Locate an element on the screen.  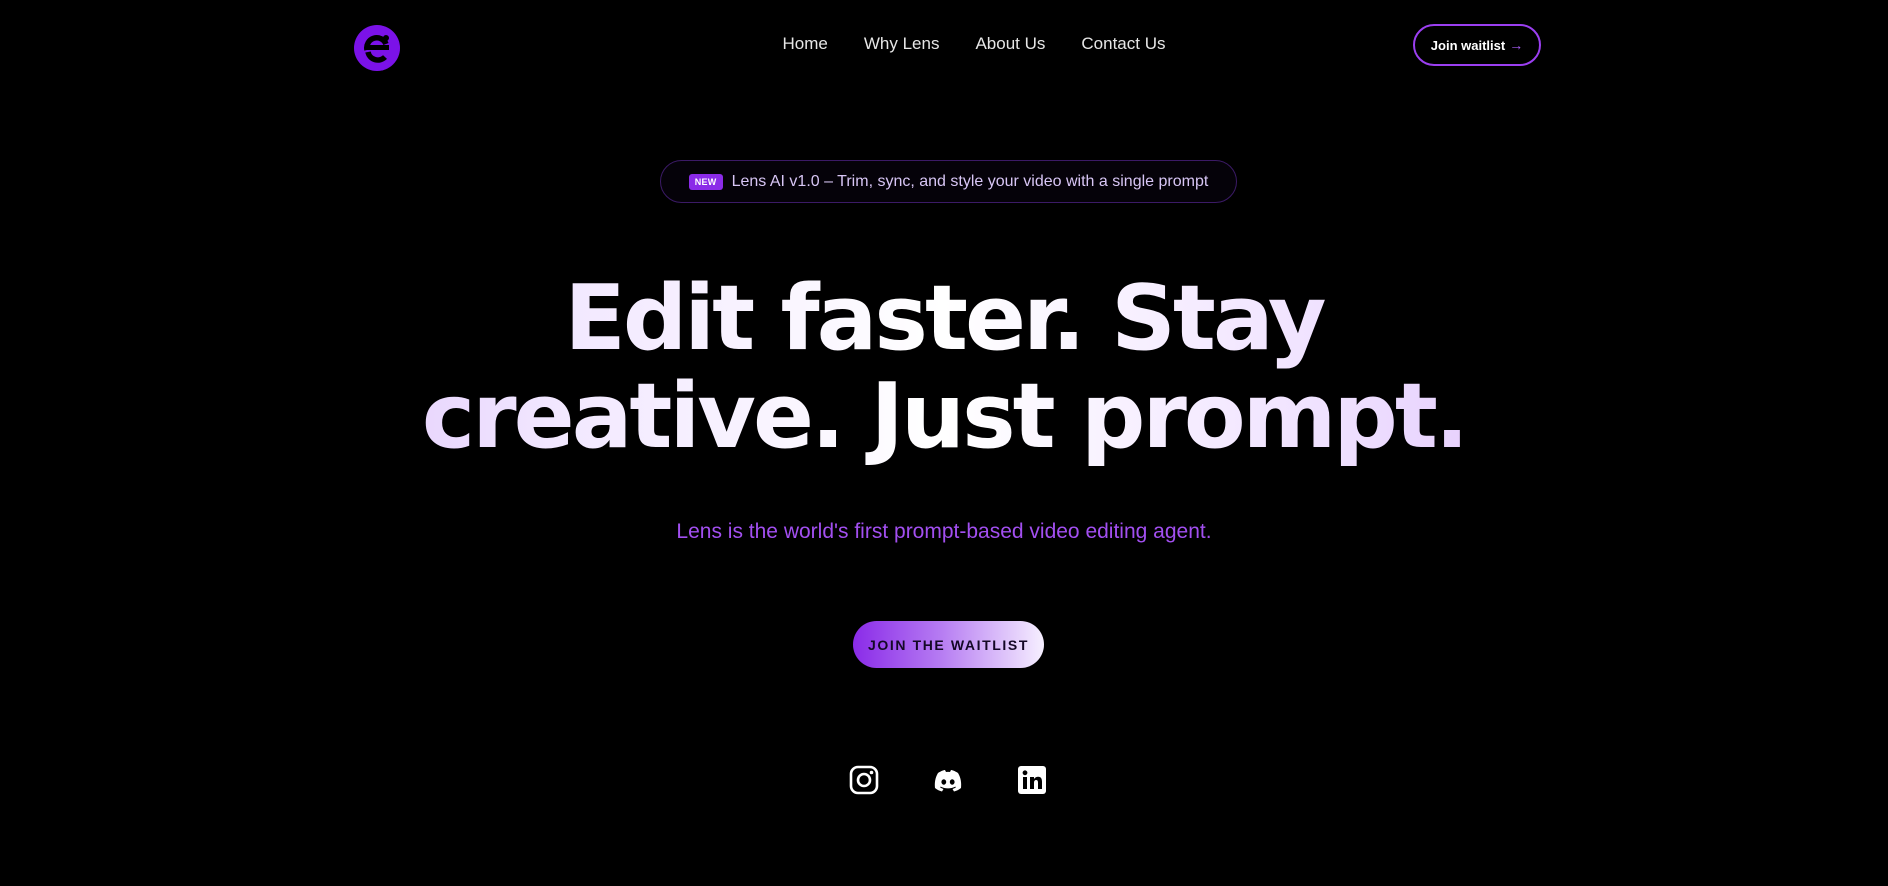
social-links is located at coordinates (944, 780).